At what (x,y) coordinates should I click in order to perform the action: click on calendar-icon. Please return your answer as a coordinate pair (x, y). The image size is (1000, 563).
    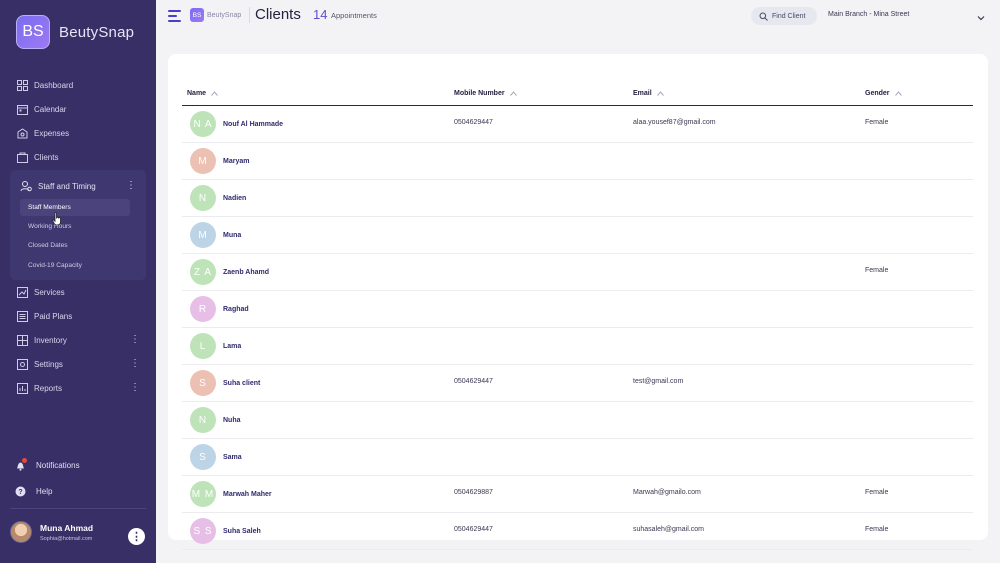
    Looking at the image, I should click on (22, 109).